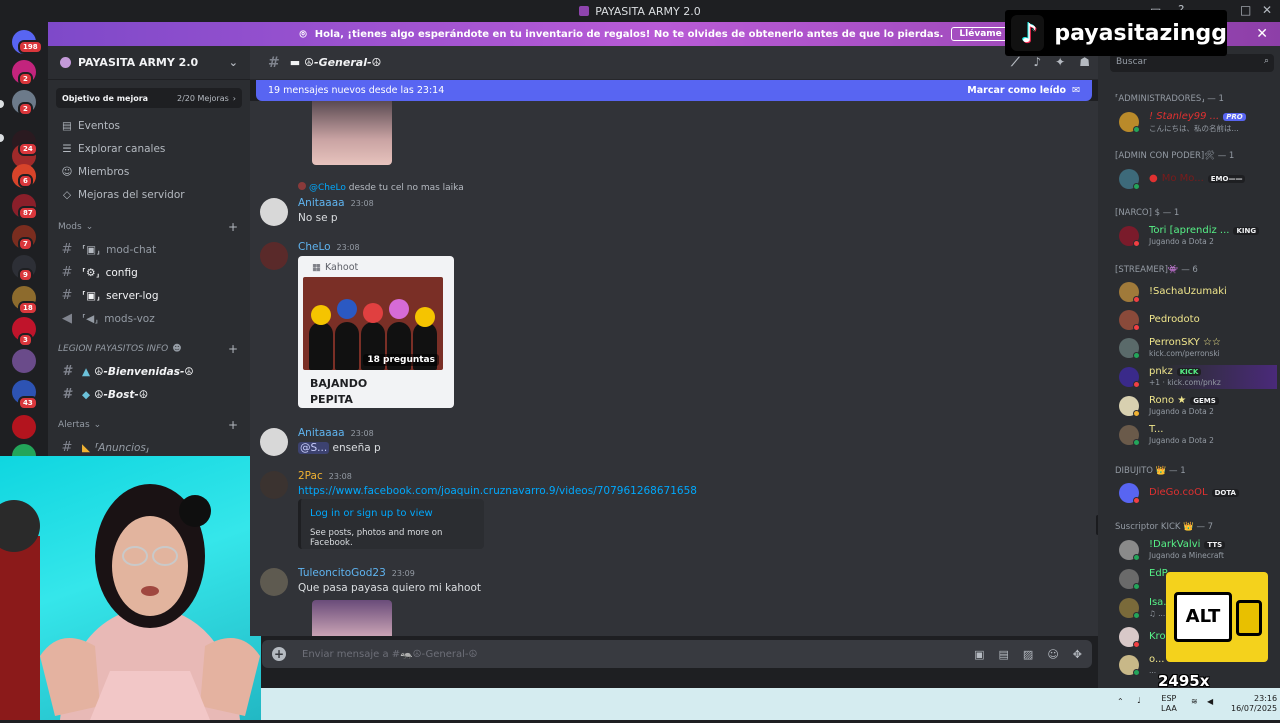  I want to click on sticker-icon: ▨, so click(1028, 654).